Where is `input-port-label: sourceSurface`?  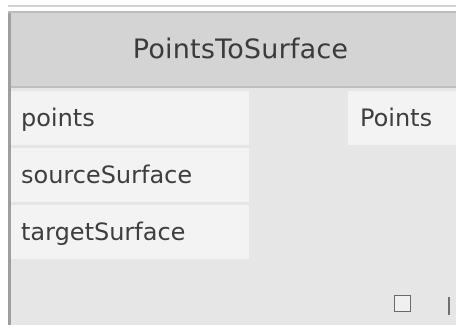 input-port-label: sourceSurface is located at coordinates (107, 175).